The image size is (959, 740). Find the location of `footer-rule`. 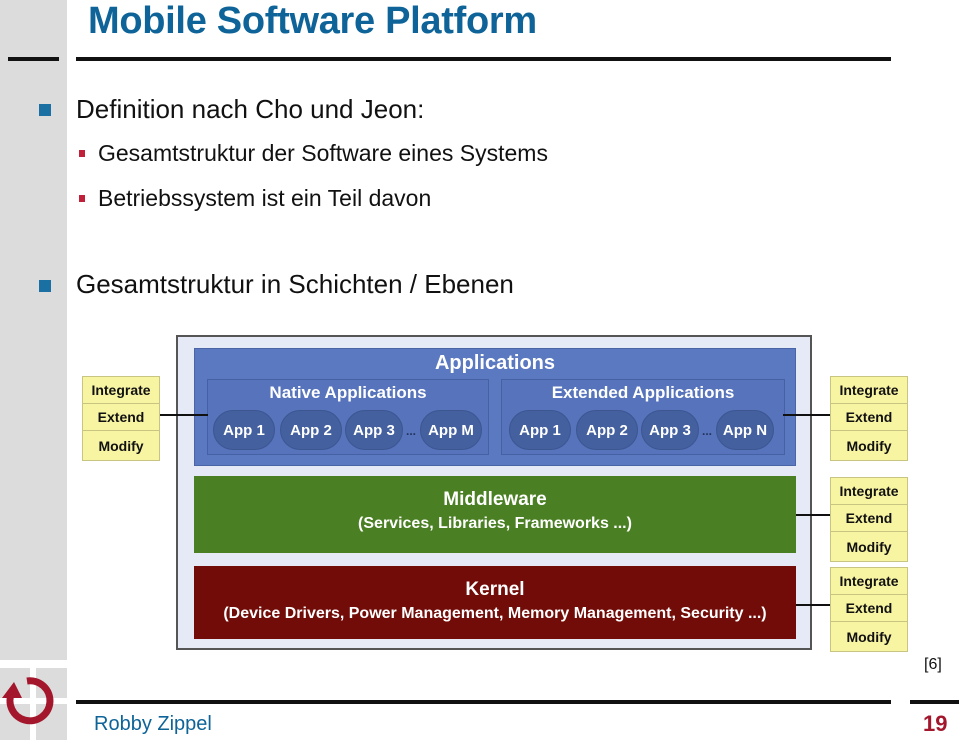

footer-rule is located at coordinates (483, 702).